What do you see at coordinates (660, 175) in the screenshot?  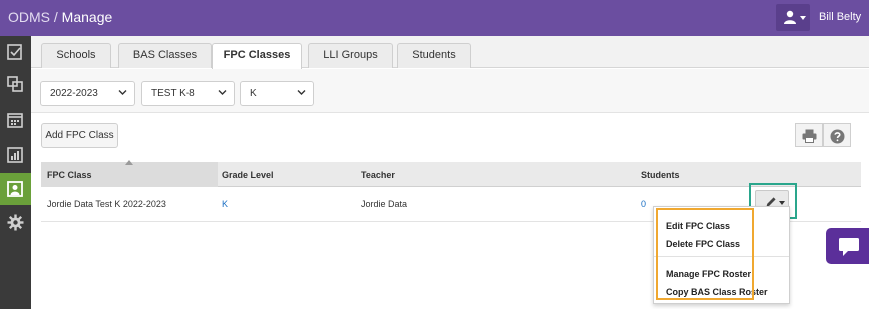 I see `column-header-students: Students` at bounding box center [660, 175].